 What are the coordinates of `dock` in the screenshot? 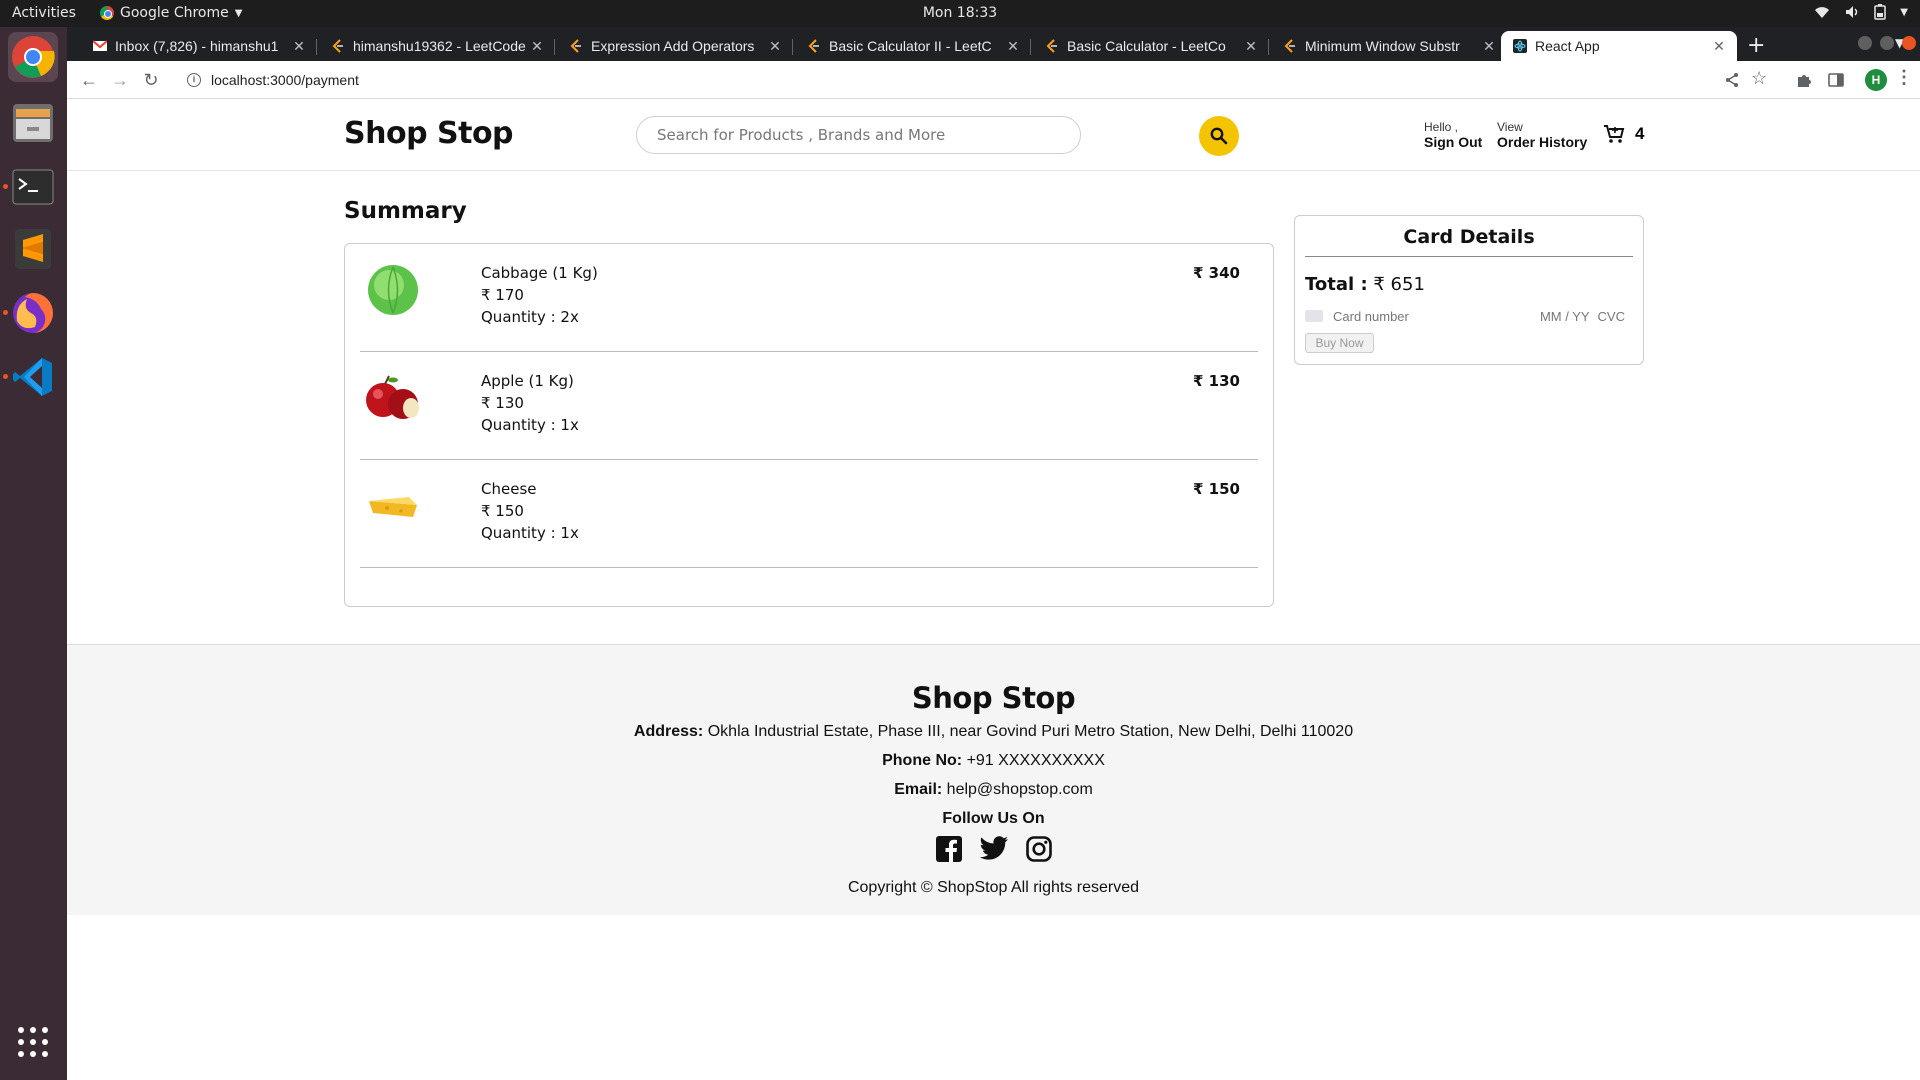 It's located at (33, 553).